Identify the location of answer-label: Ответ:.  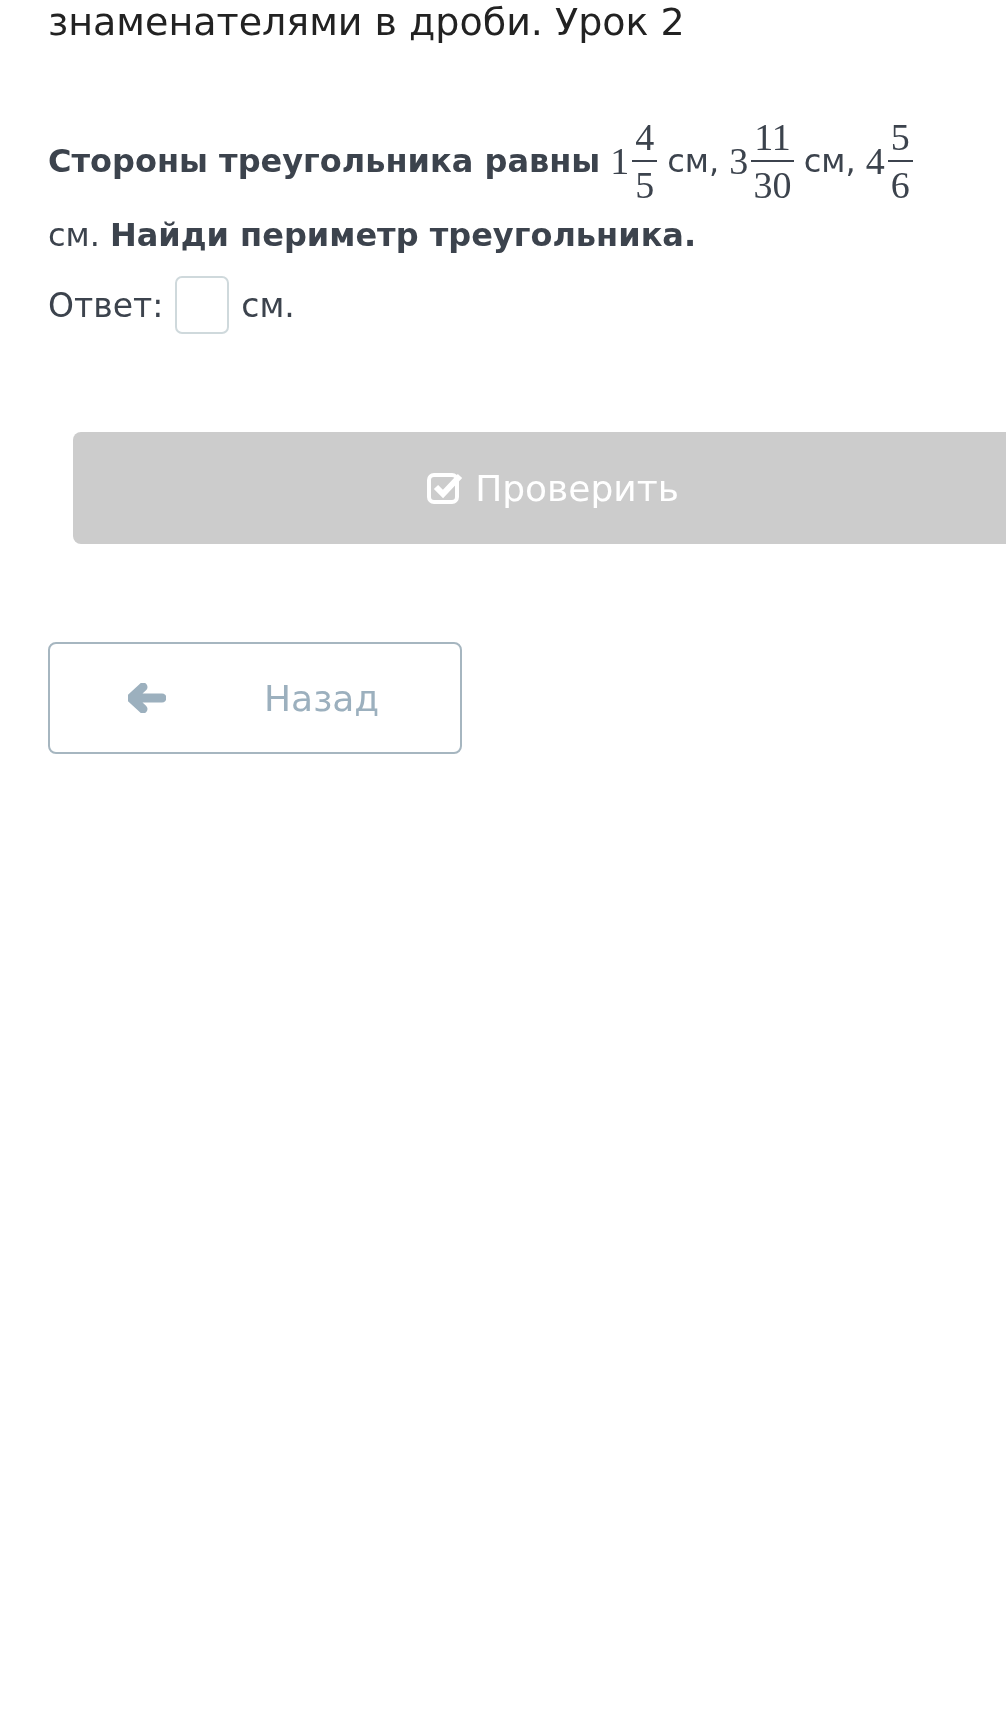
(106, 305).